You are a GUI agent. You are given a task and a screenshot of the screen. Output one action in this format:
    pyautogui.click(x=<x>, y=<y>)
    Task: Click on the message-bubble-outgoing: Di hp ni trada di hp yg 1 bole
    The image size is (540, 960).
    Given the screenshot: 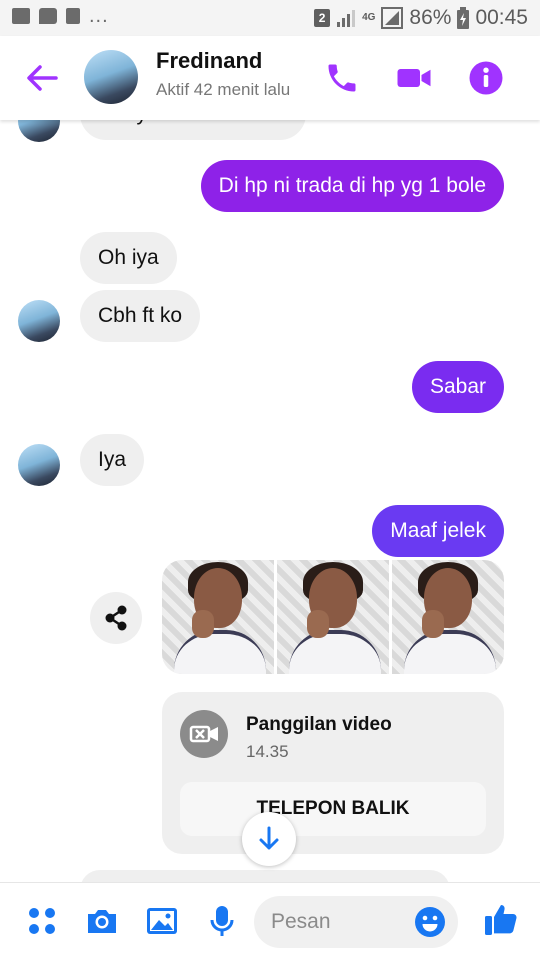 What is the action you would take?
    pyautogui.click(x=352, y=186)
    